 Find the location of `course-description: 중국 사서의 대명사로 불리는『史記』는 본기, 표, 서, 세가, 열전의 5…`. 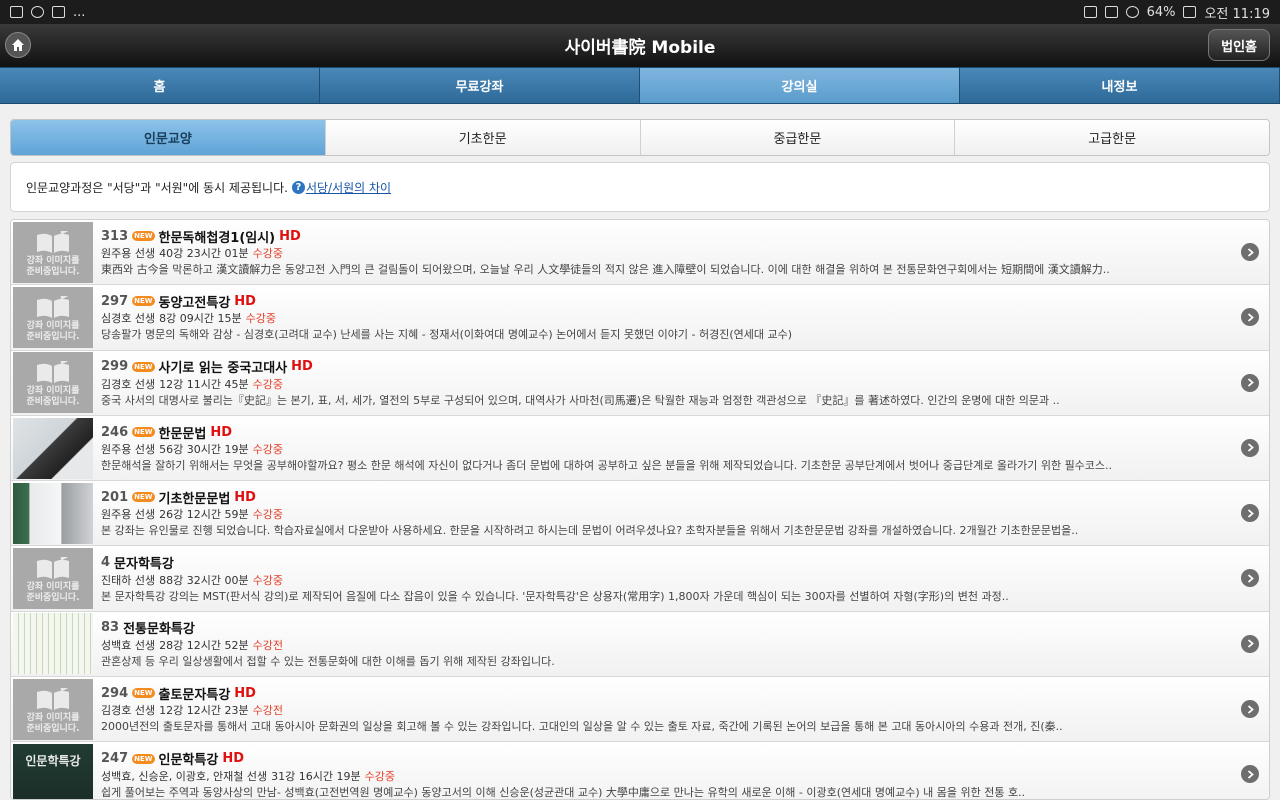

course-description: 중국 사서의 대명사로 불리는『史記』는 본기, 표, 서, 세가, 열전의 5… is located at coordinates (580, 400).